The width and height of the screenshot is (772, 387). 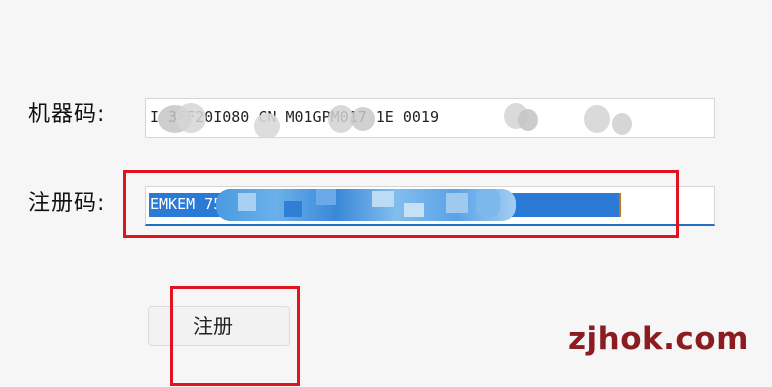 What do you see at coordinates (401, 204) in the screenshot?
I see `annotation-highlight-registration` at bounding box center [401, 204].